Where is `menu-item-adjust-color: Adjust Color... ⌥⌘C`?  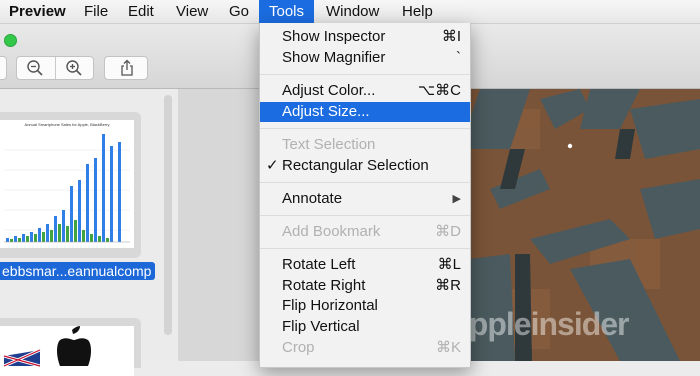
menu-item-adjust-color: Adjust Color... ⌥⌘C is located at coordinates (365, 91).